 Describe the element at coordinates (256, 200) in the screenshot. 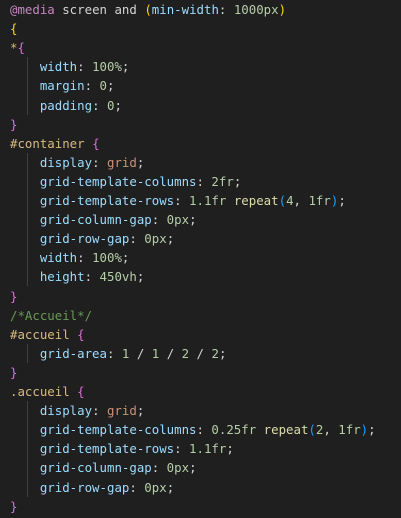

I see `code-token: repeat` at that location.